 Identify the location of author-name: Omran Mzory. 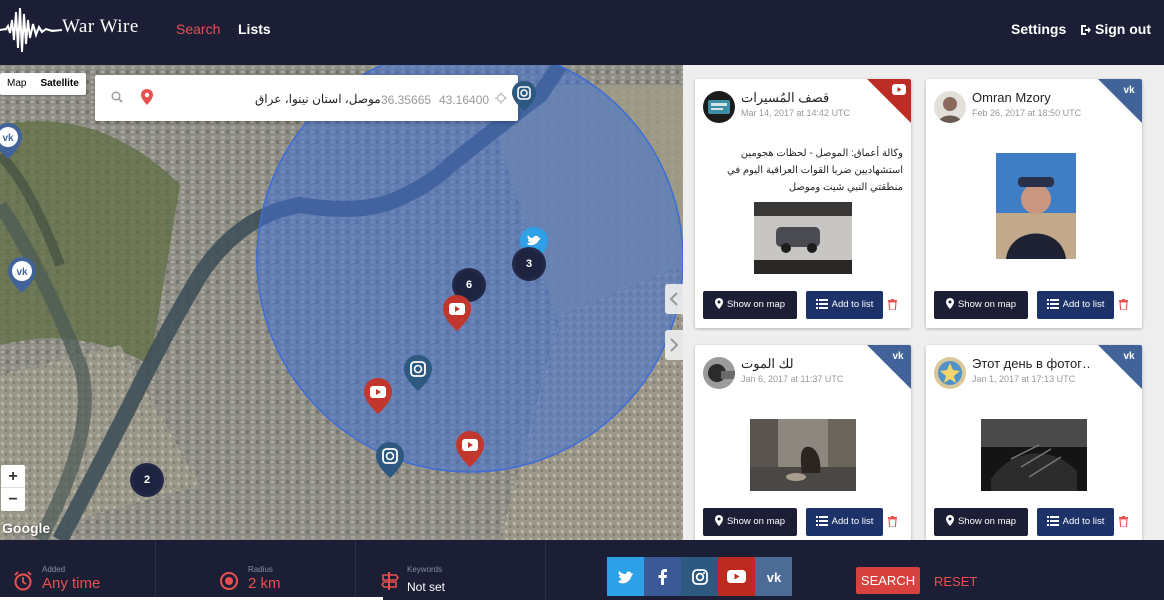
(1011, 97).